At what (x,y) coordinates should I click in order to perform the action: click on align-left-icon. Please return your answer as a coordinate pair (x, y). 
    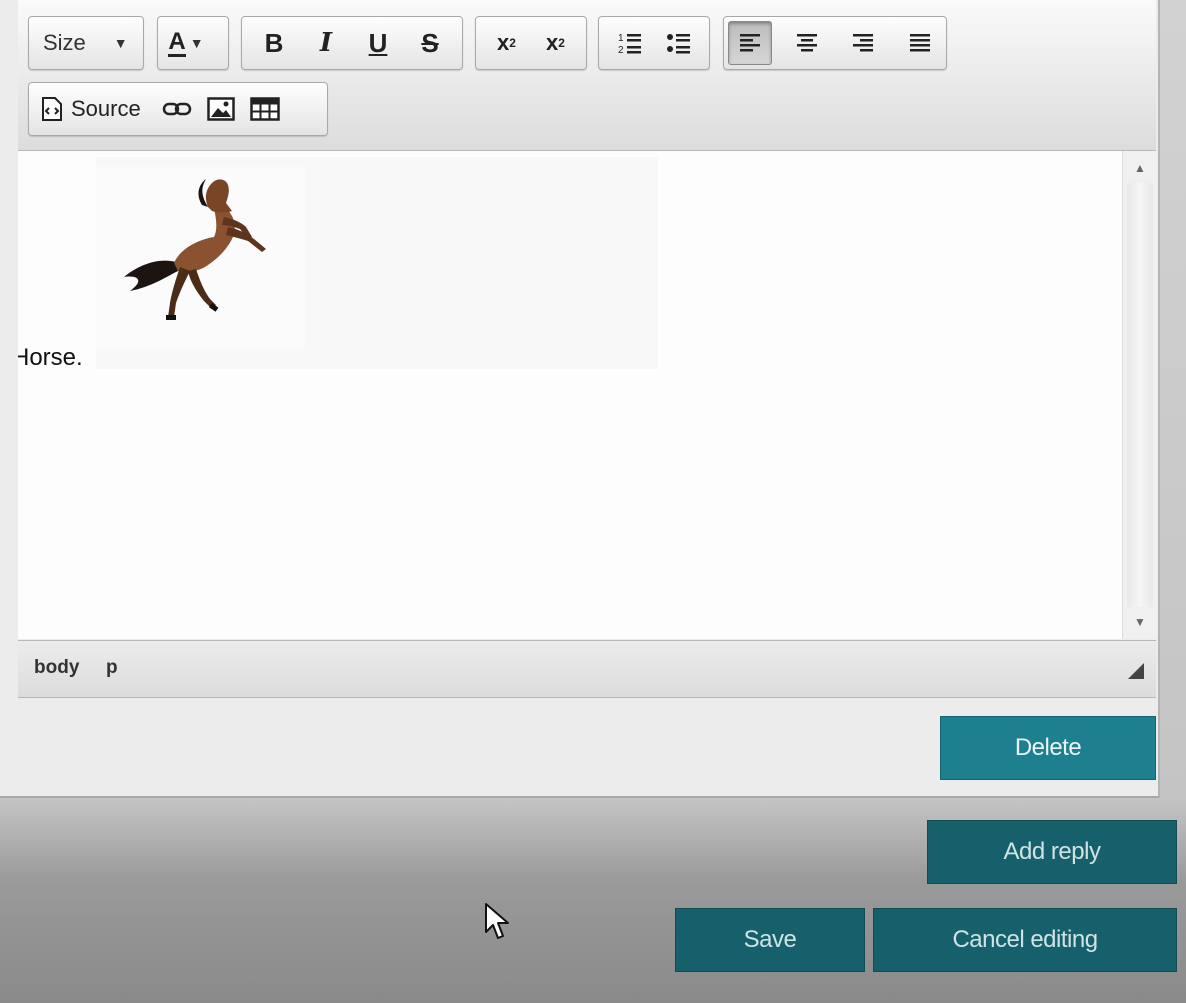
    Looking at the image, I should click on (750, 43).